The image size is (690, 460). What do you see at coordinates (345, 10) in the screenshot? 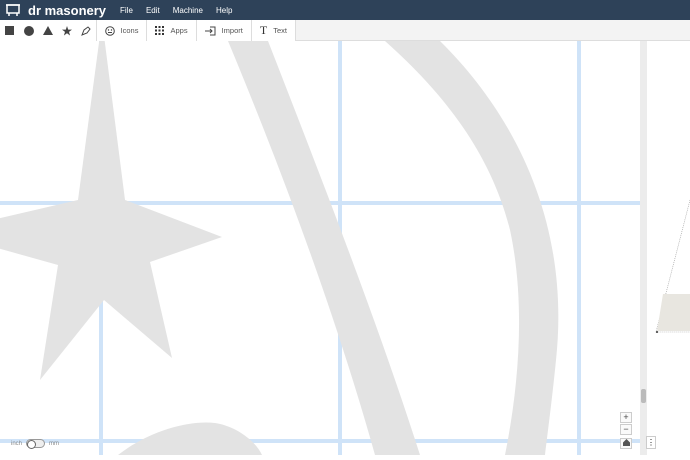
I see `top-bar: dr masonery File Edit Machine Help` at bounding box center [345, 10].